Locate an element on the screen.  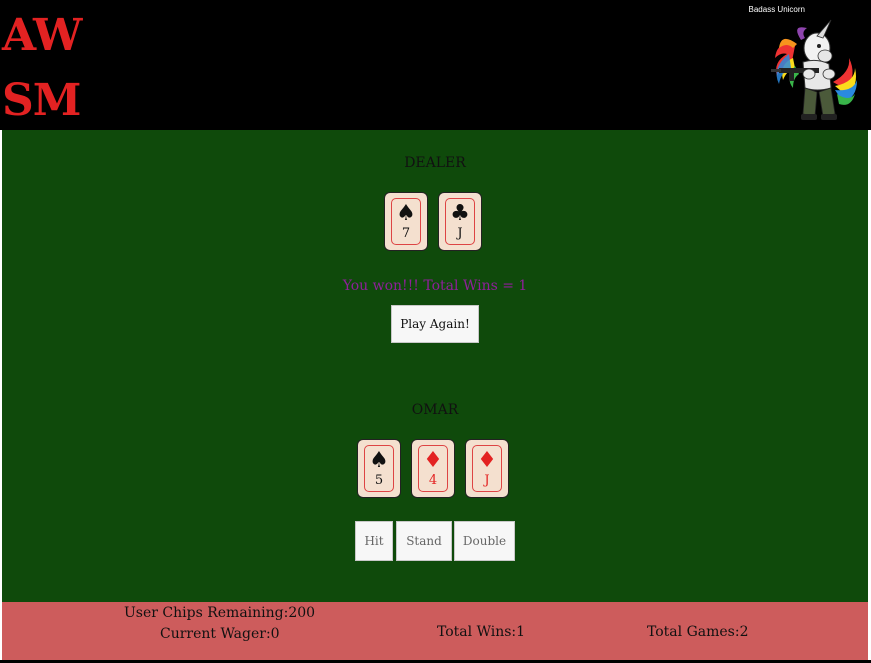
club-icon: ♣ is located at coordinates (460, 213).